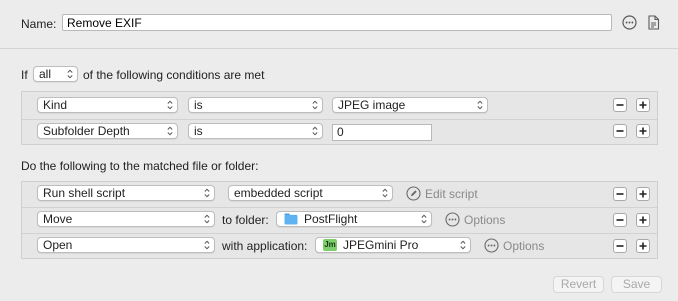 The height and width of the screenshot is (301, 678). I want to click on application-value: JPEGmini Pro, so click(381, 245).